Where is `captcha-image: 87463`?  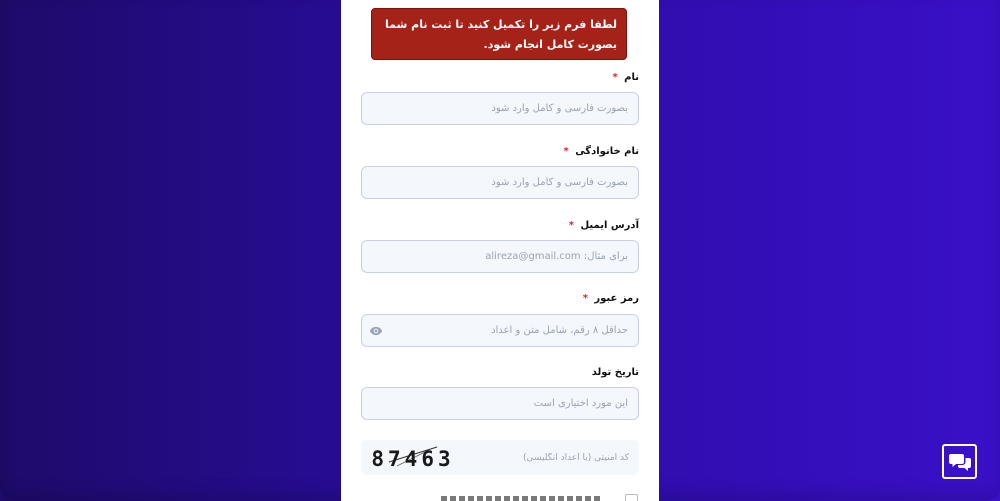
captcha-image: 87463 is located at coordinates (413, 457).